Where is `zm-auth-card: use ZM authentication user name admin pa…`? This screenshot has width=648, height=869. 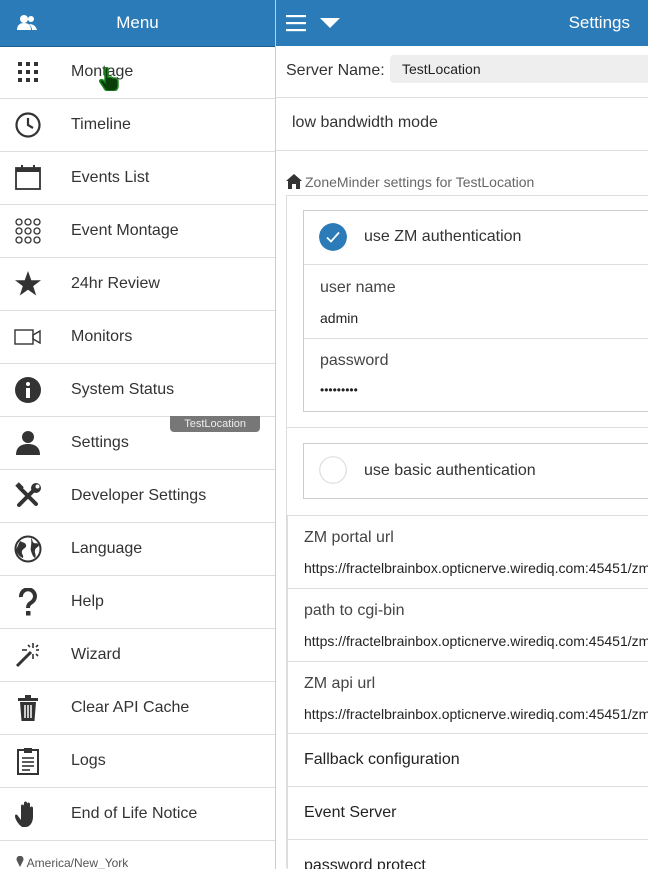
zm-auth-card: use ZM authentication user name admin pa… is located at coordinates (475, 311).